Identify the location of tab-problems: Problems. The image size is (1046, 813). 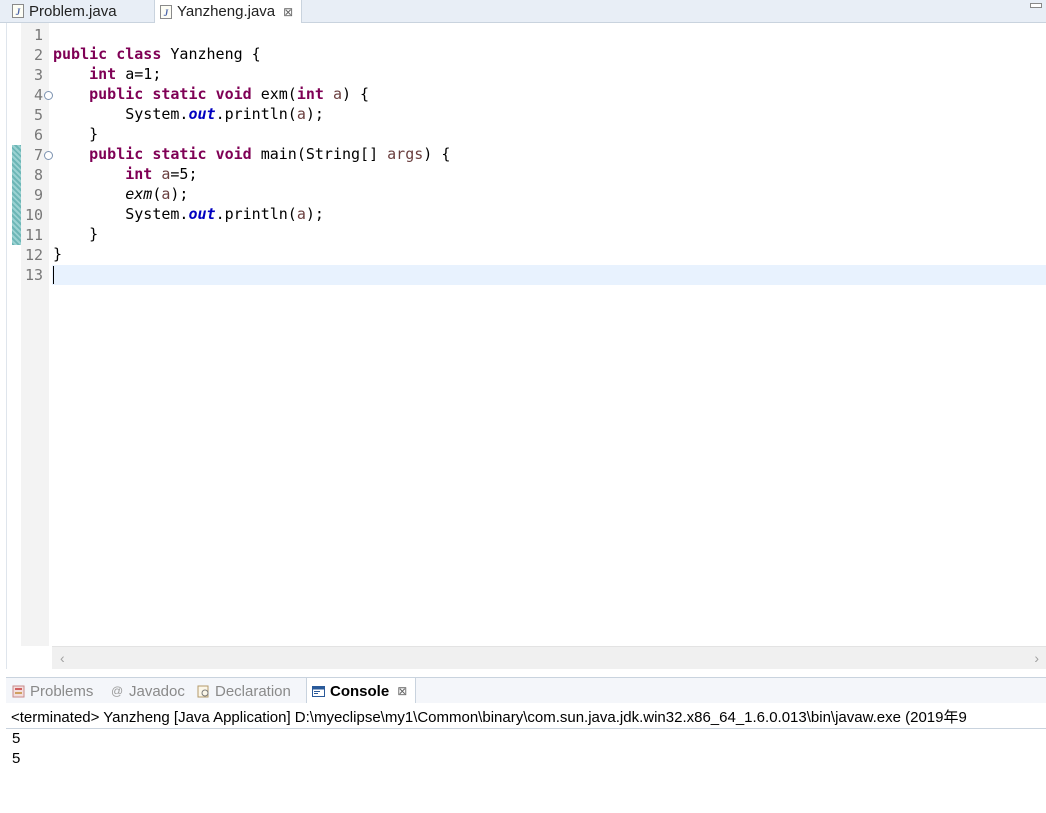
(52, 691).